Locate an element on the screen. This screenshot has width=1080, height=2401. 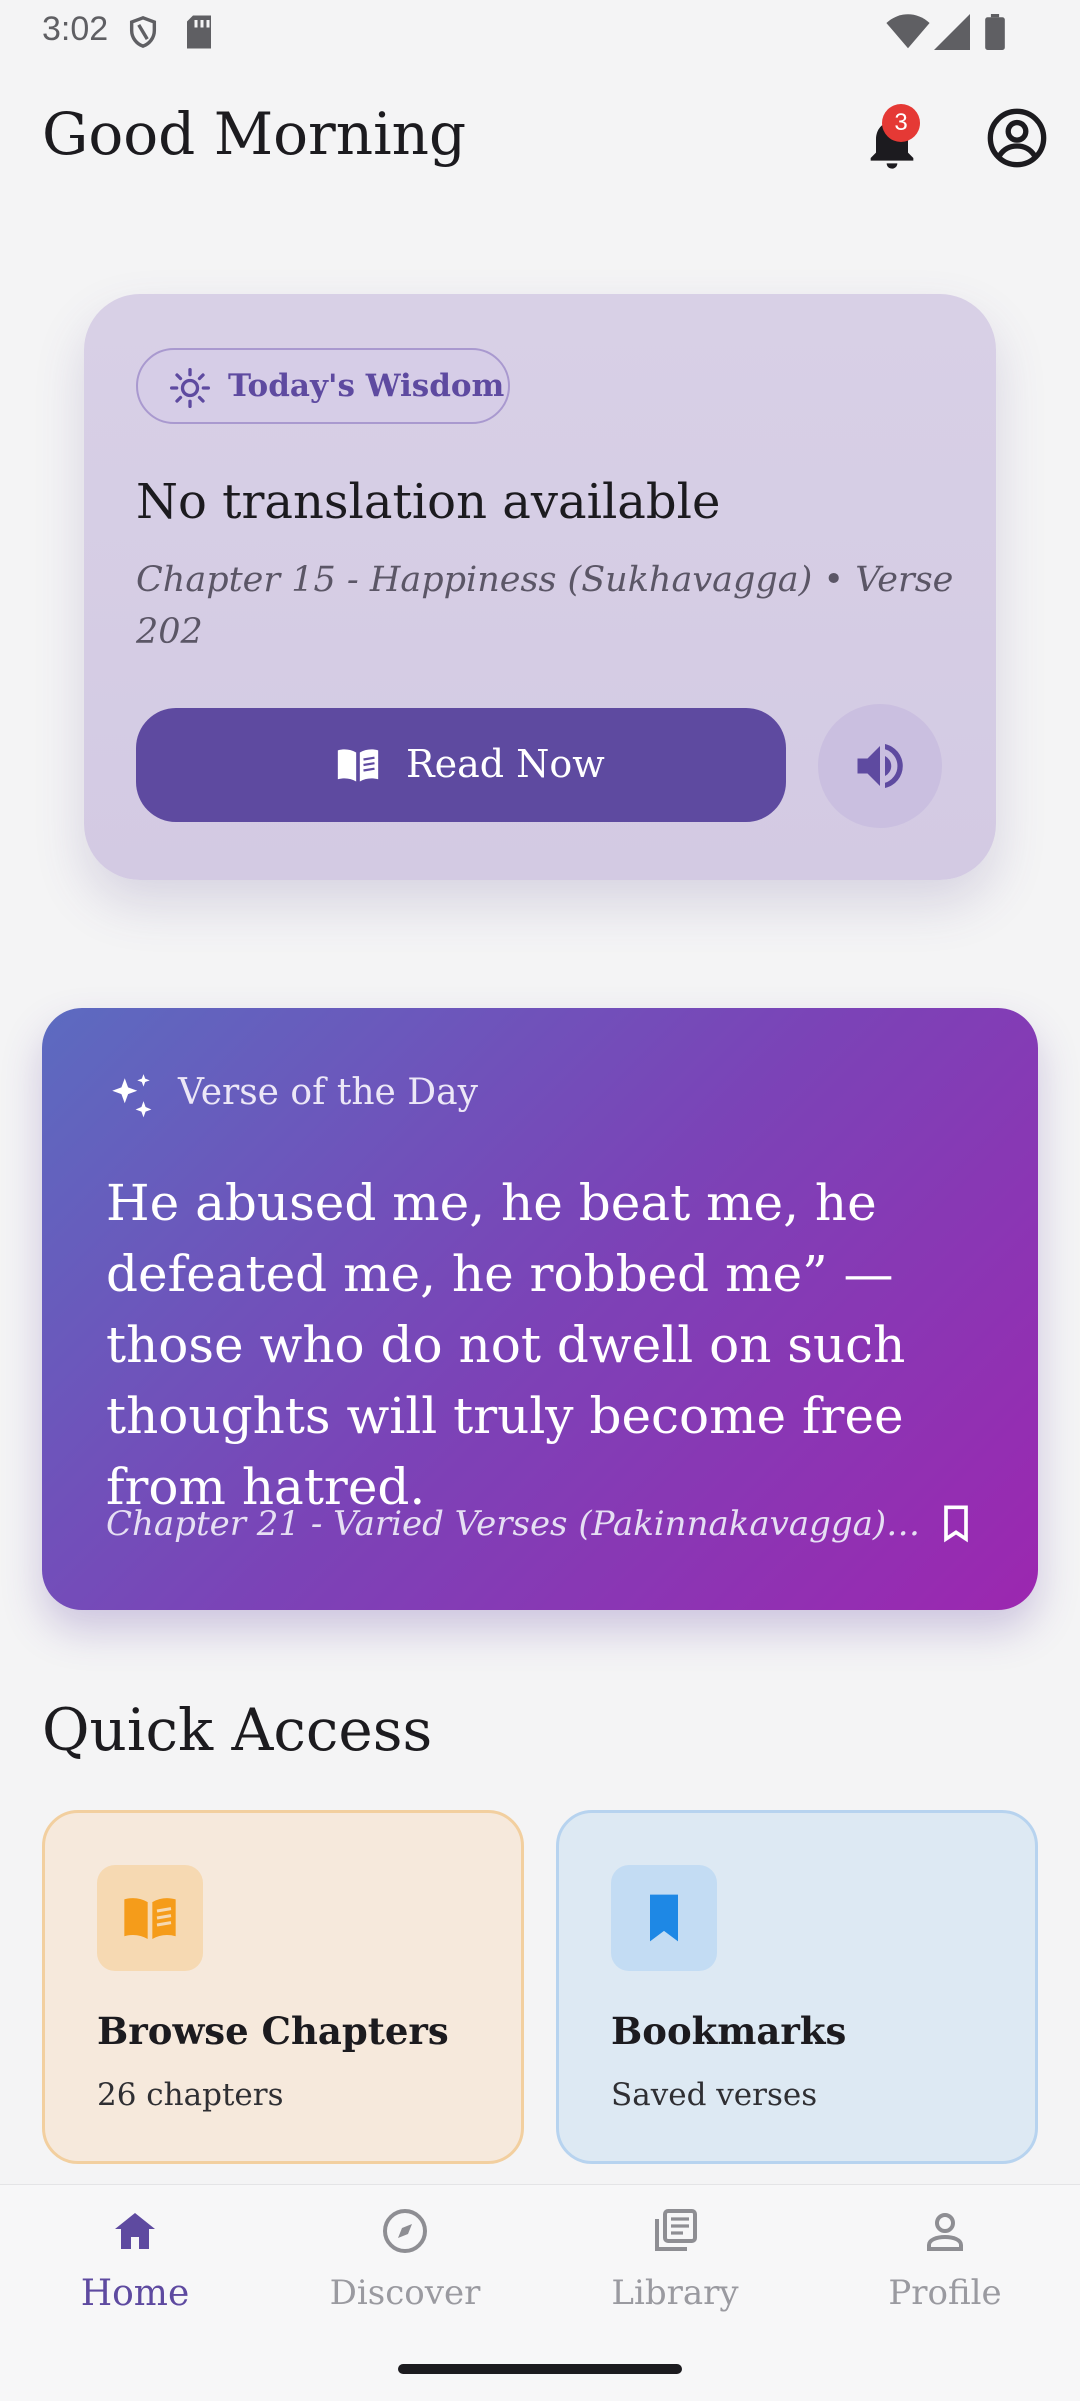
status-time: 3:02 is located at coordinates (75, 29).